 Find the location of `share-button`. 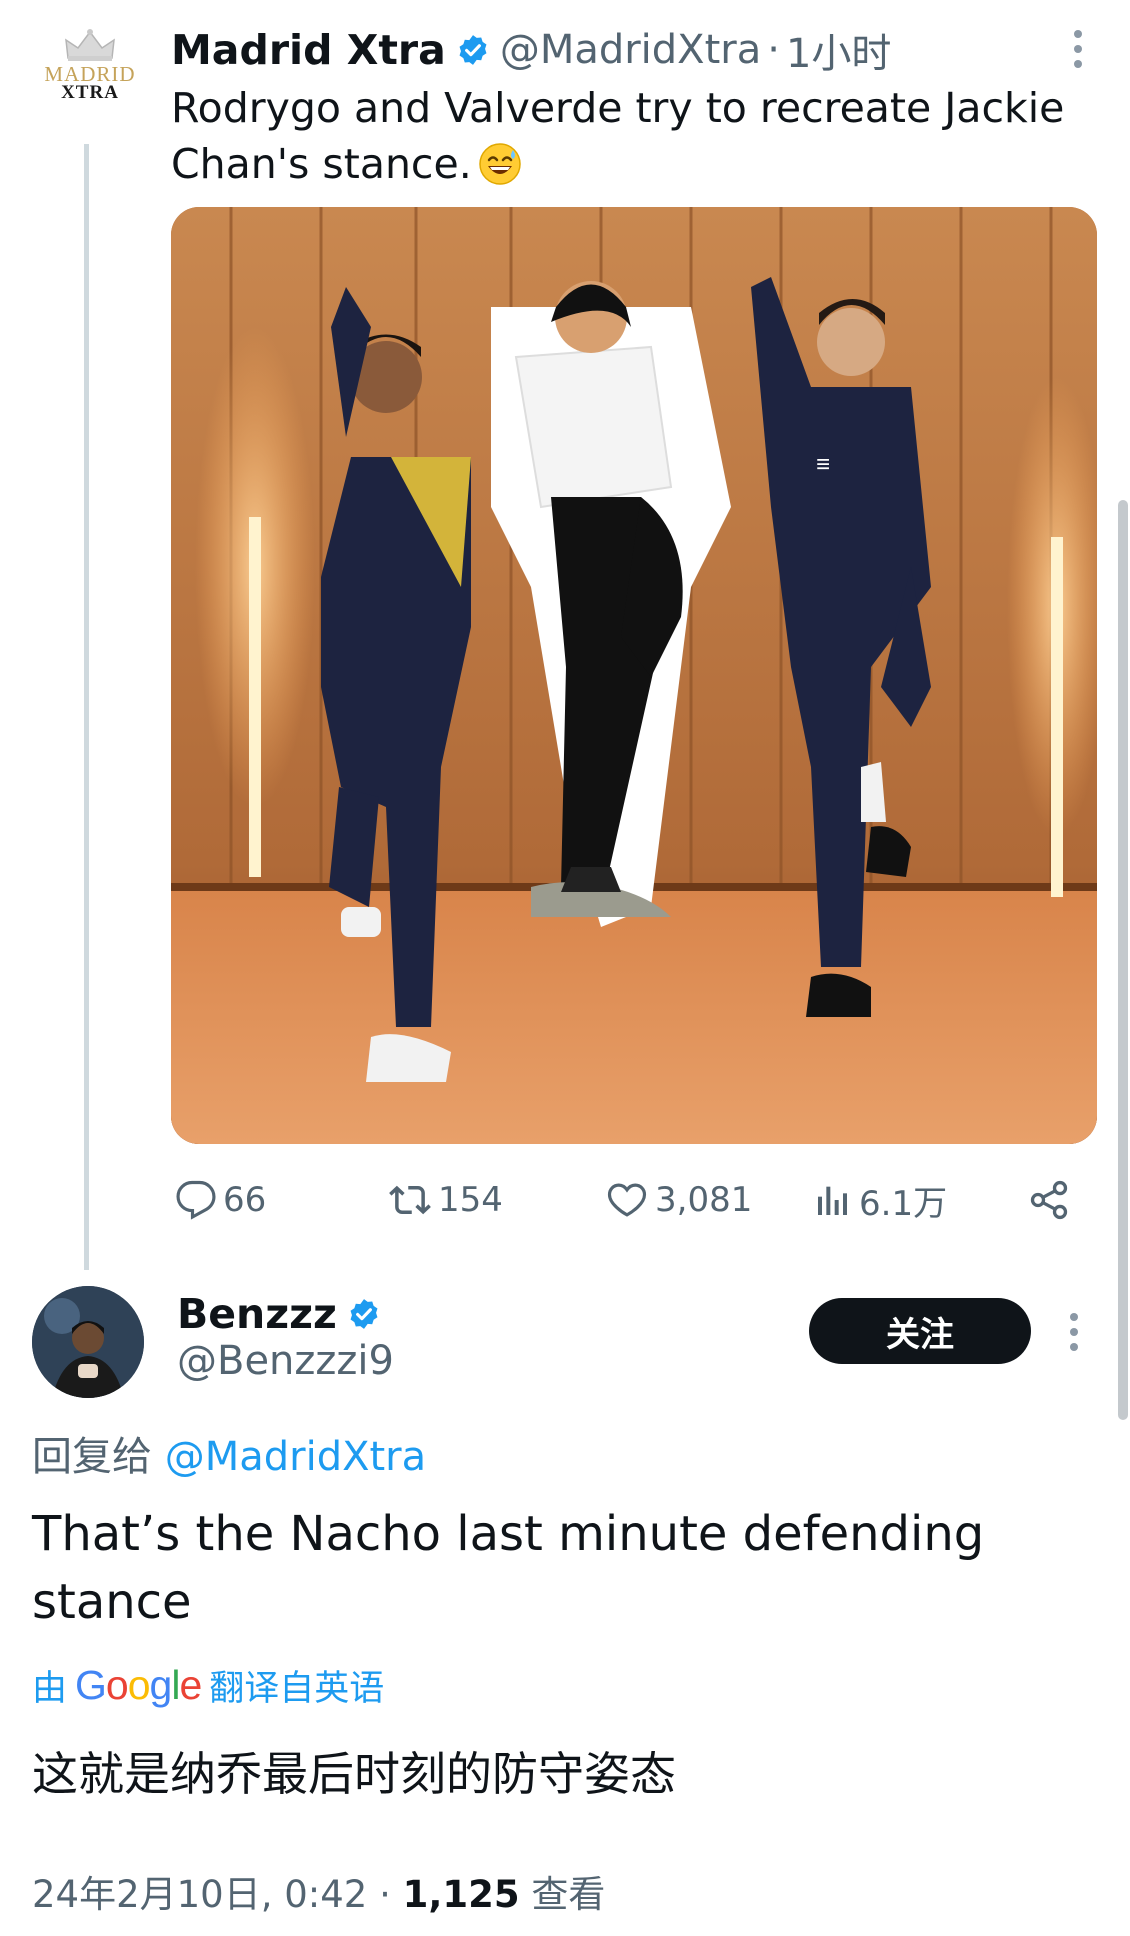

share-button is located at coordinates (1052, 1200).